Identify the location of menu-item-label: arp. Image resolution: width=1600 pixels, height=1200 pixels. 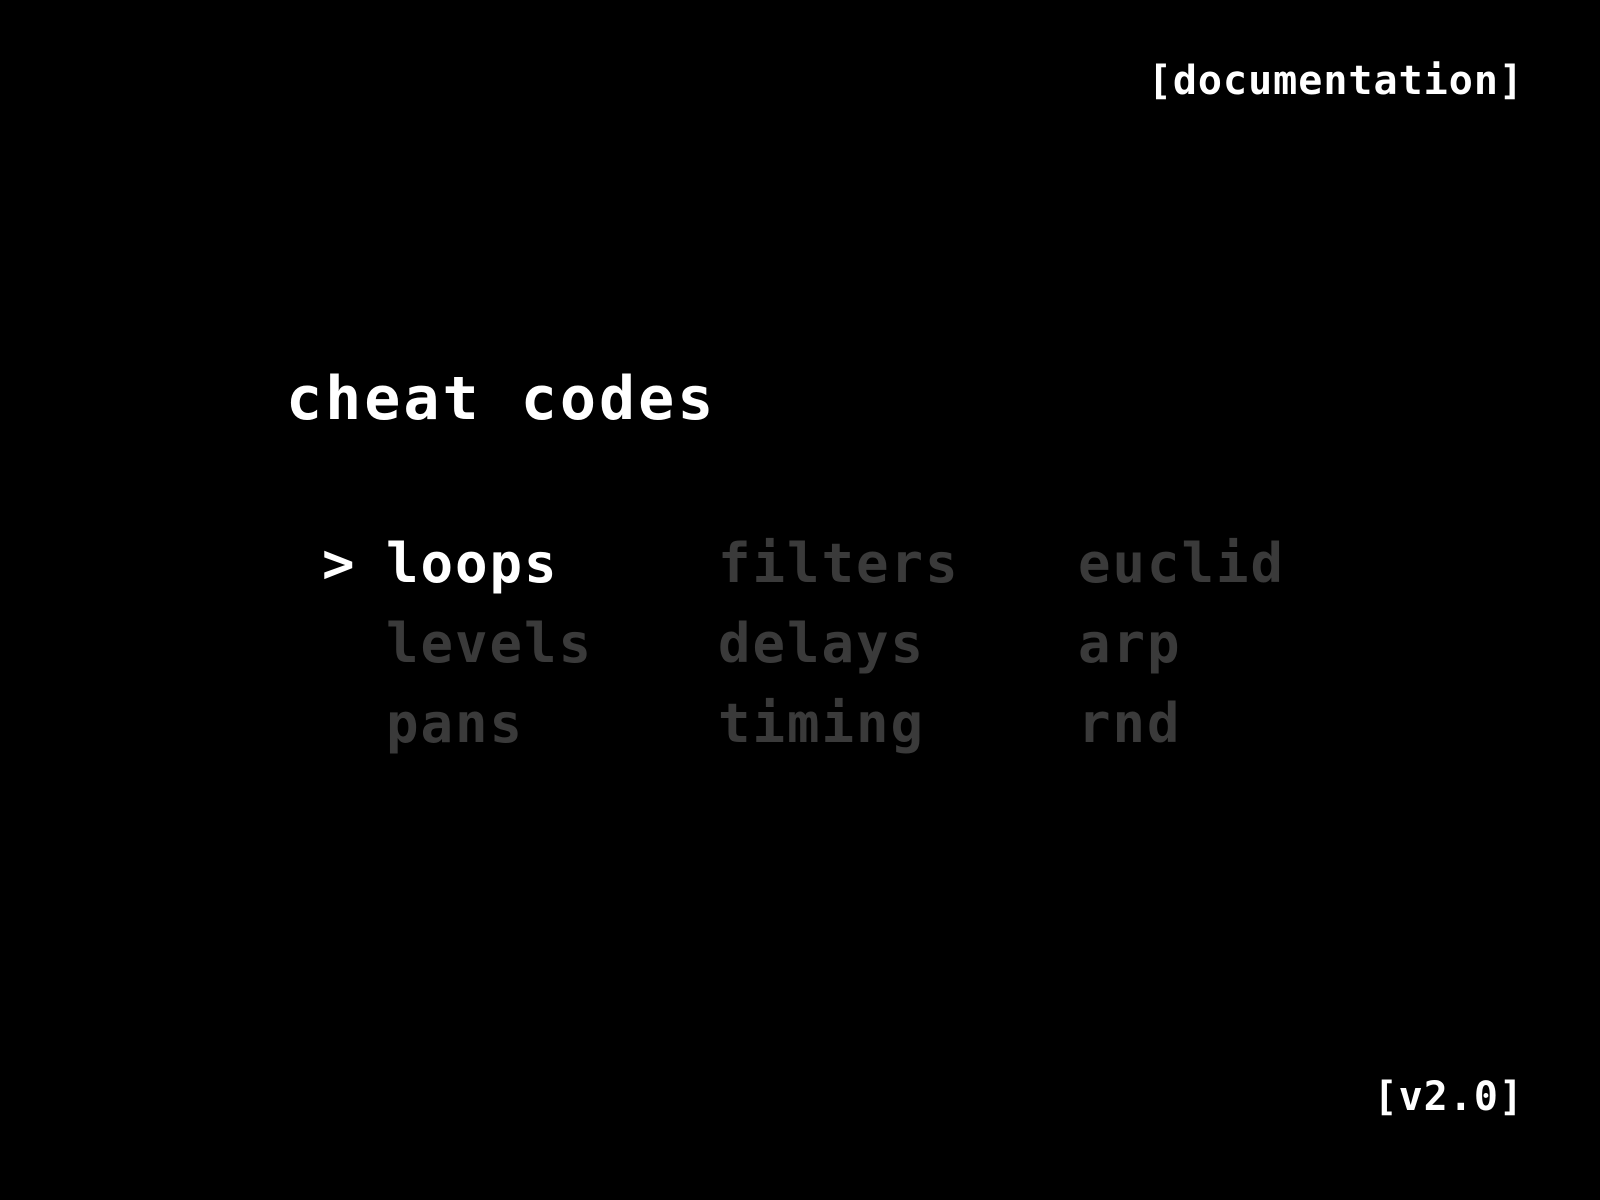
(1130, 643).